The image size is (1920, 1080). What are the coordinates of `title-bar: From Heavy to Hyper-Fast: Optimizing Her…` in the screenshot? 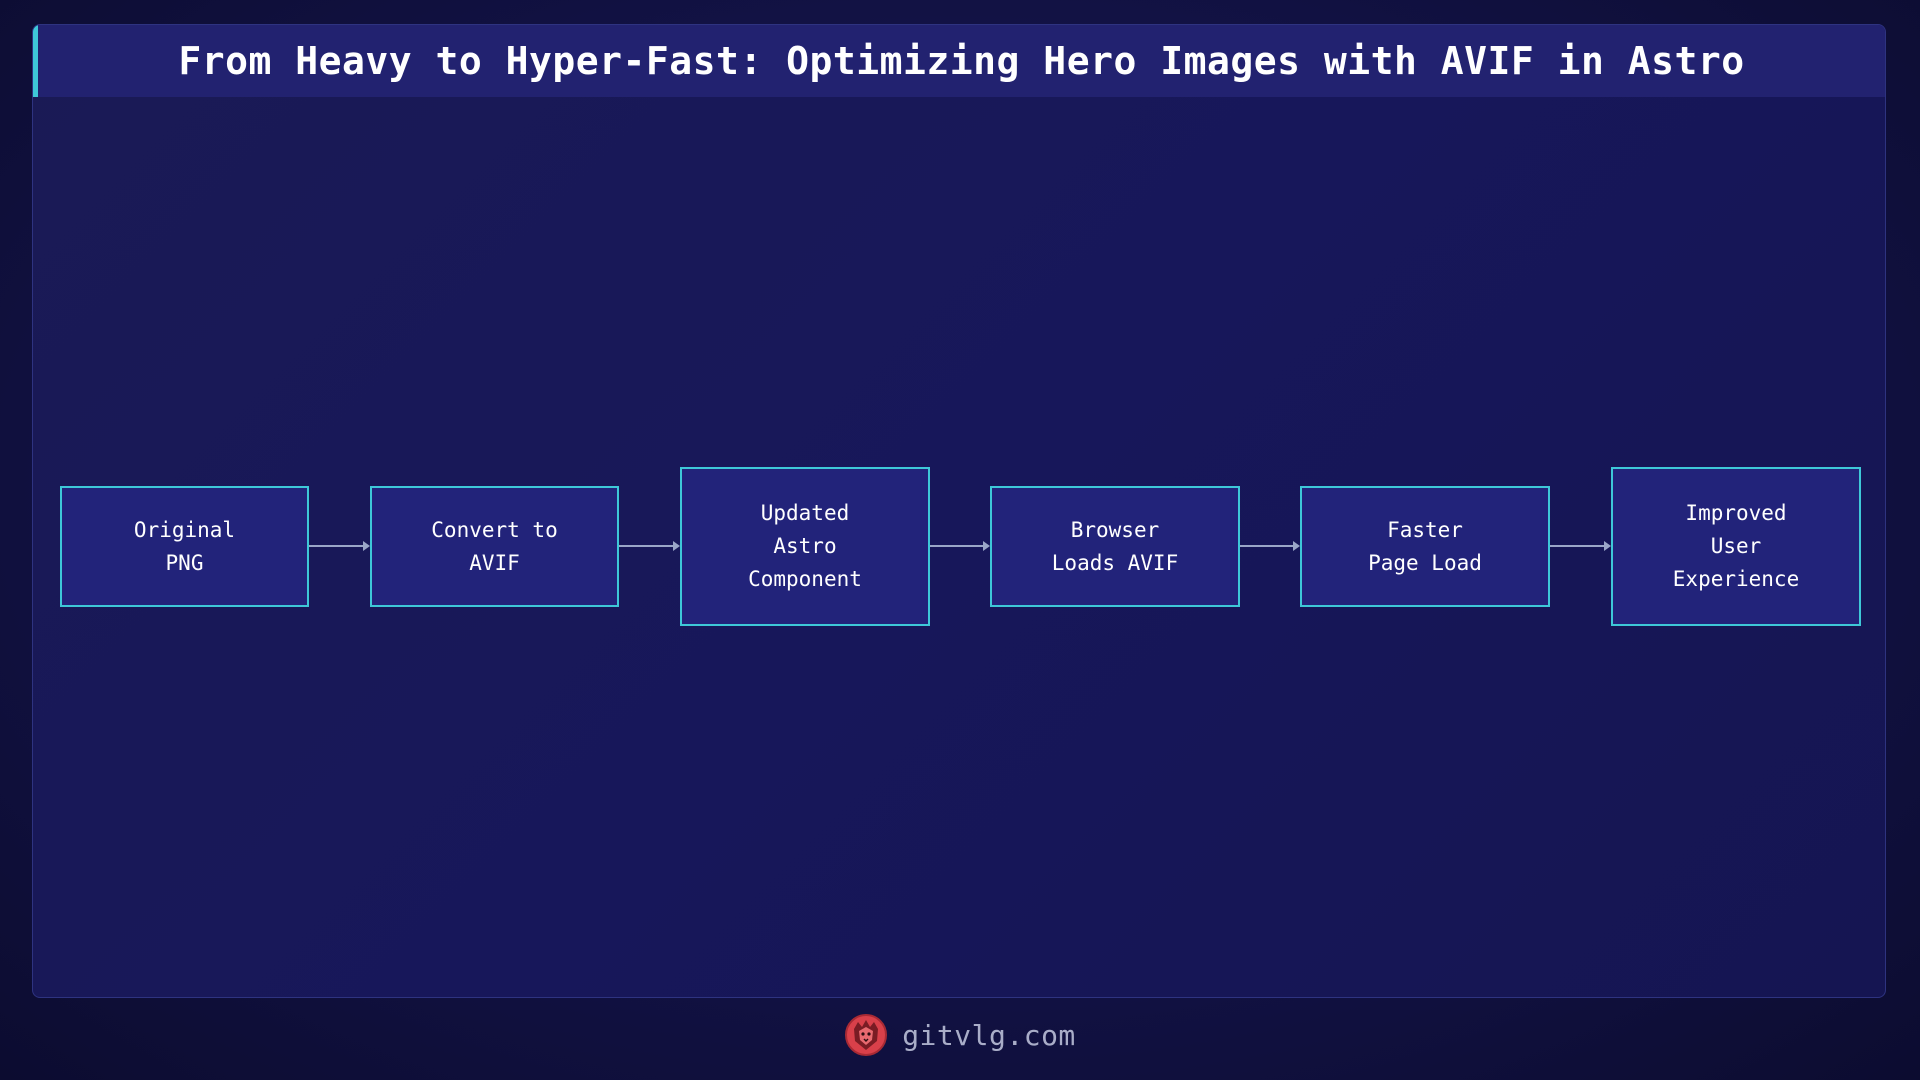 It's located at (959, 61).